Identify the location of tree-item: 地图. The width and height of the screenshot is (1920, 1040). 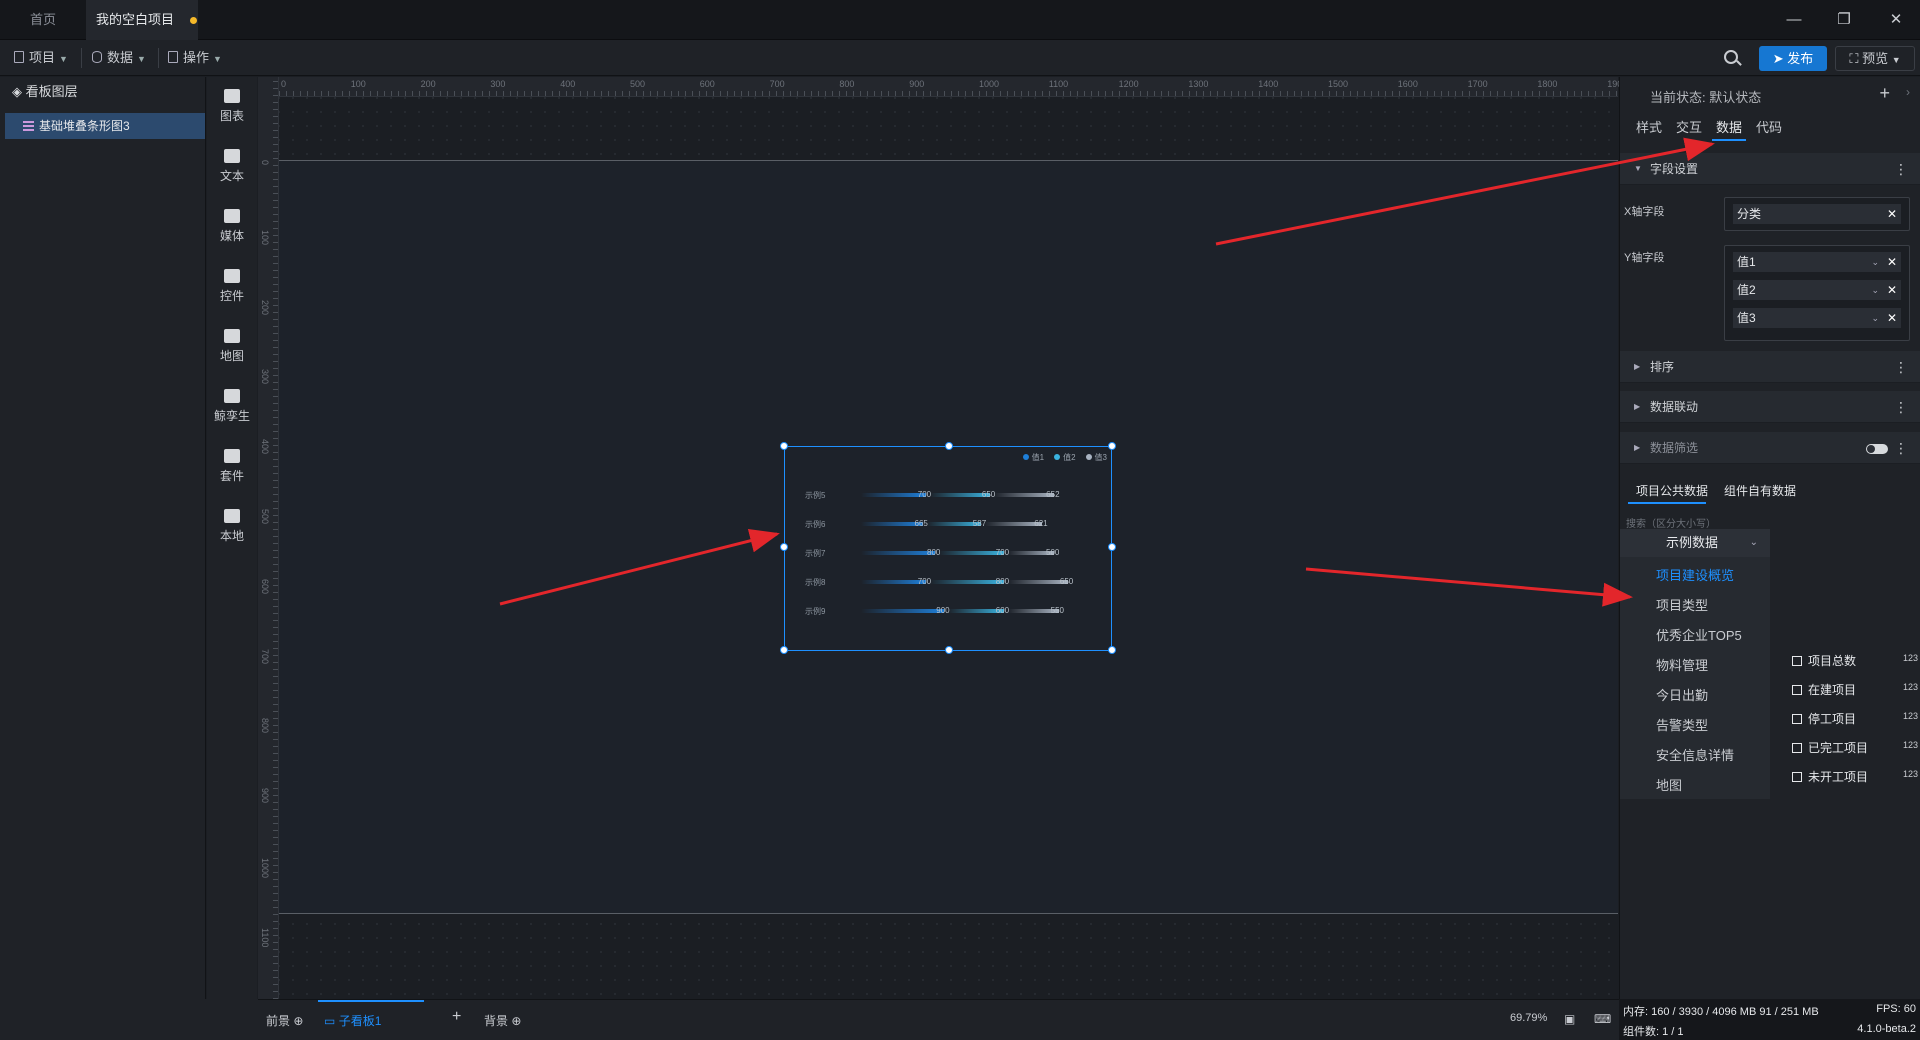
(1669, 784).